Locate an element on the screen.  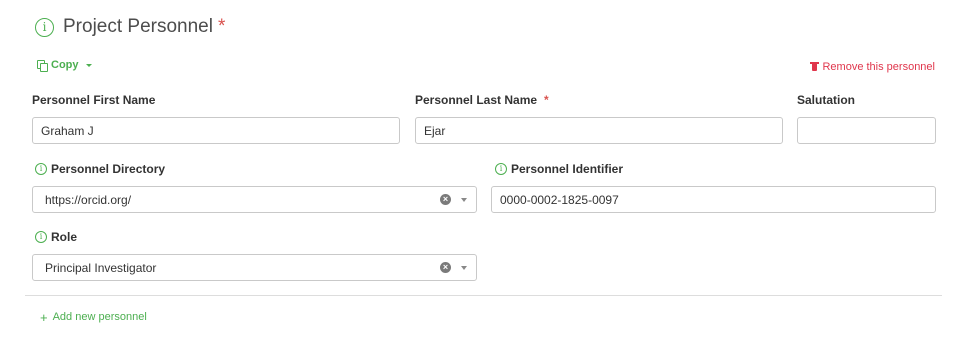
directory-select: https://orcid.org/ × is located at coordinates (254, 199).